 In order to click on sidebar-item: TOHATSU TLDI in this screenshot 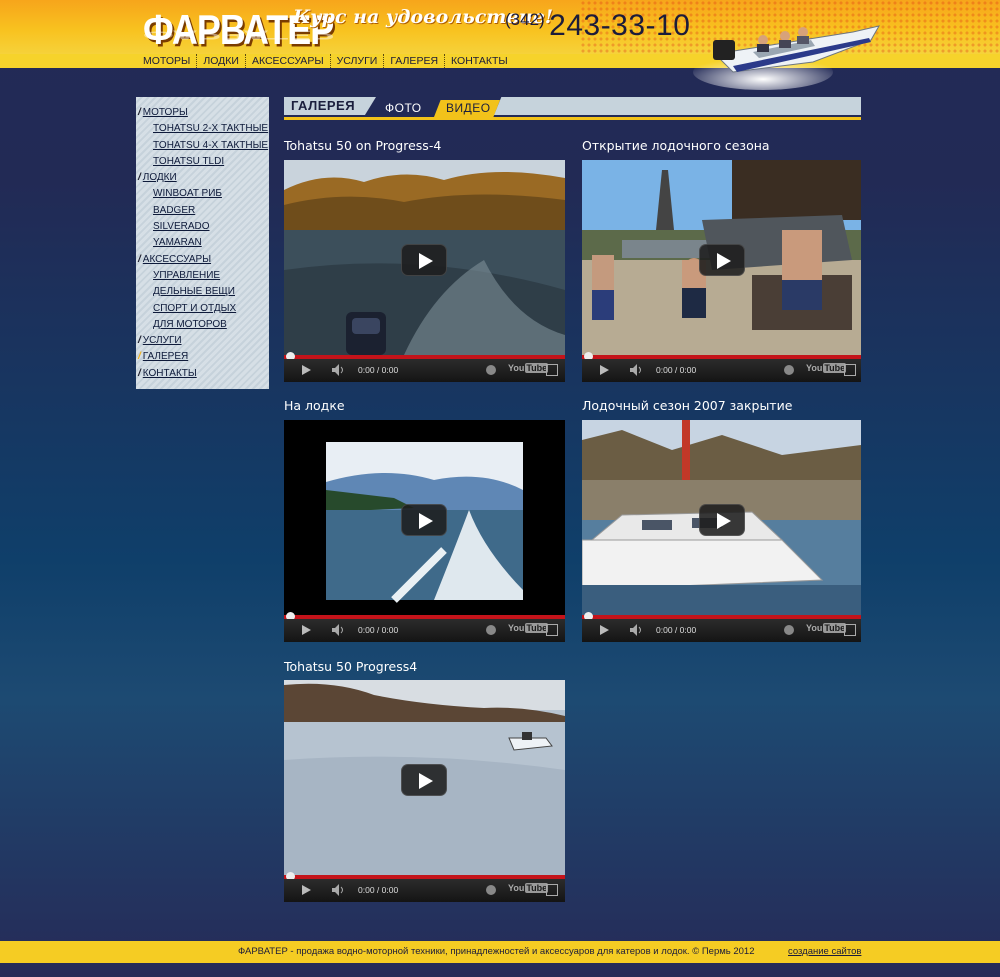, I will do `click(202, 162)`.